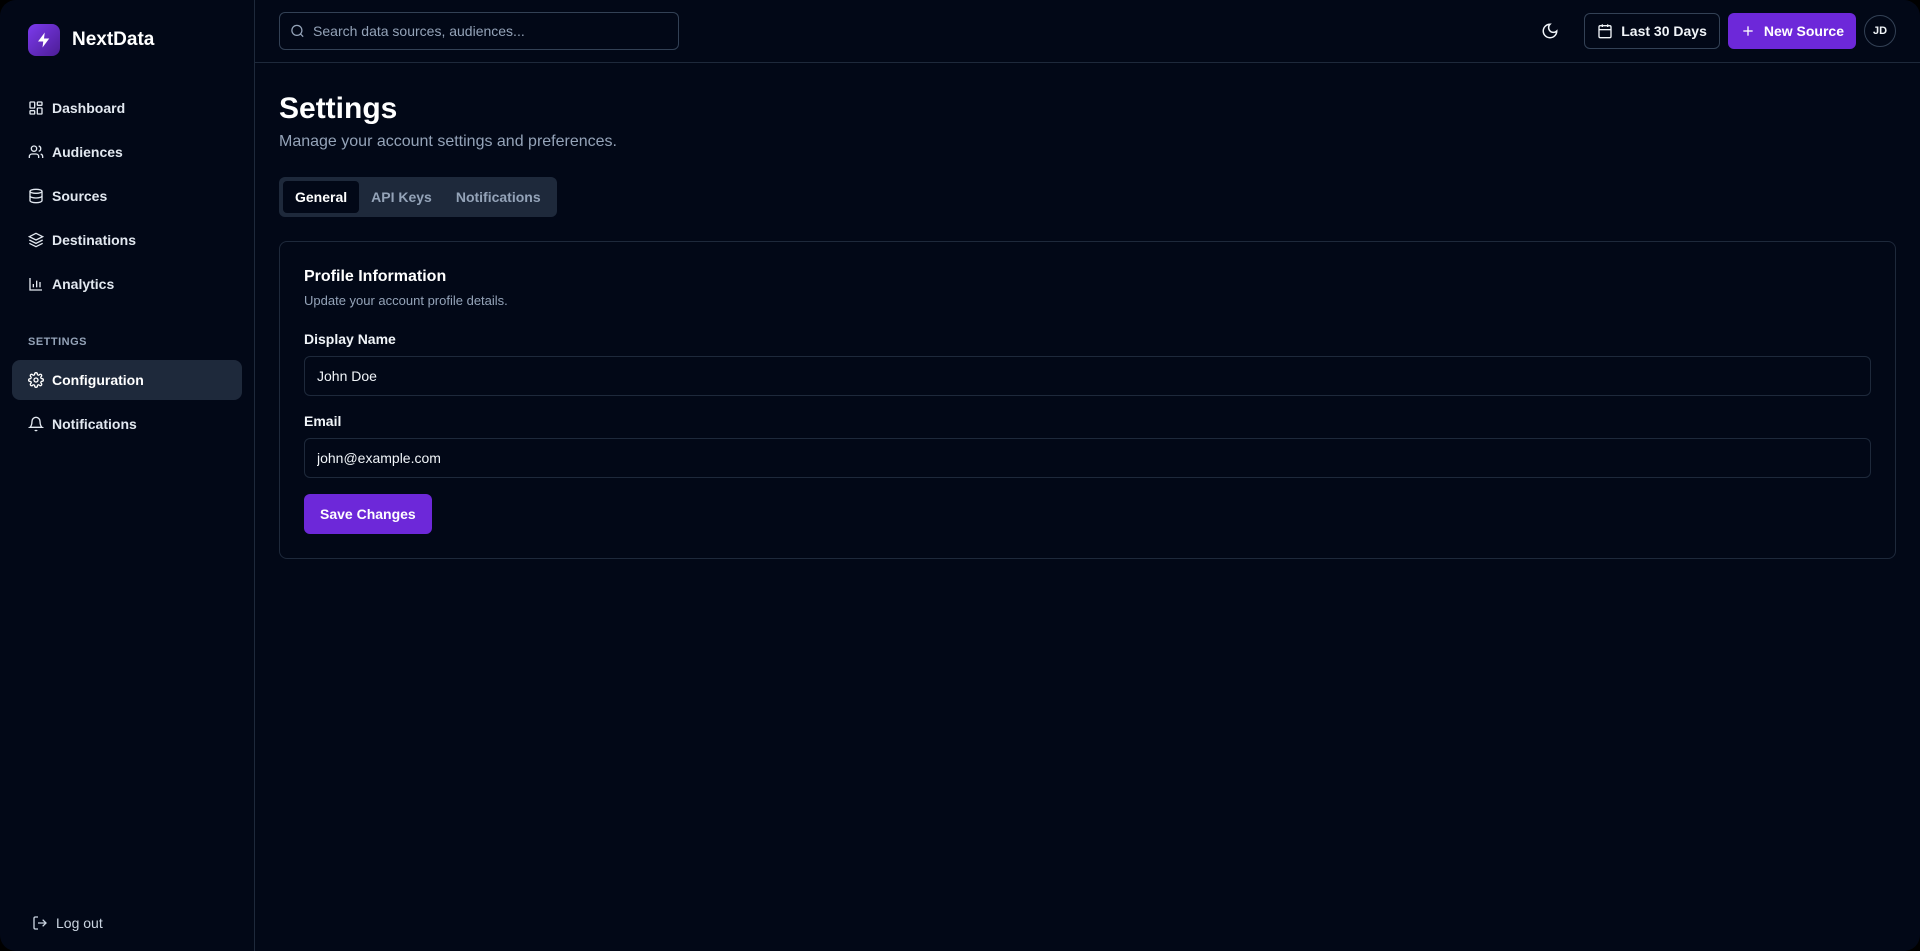 The image size is (1920, 951). I want to click on sidebar-item-label: Dashboard, so click(89, 108).